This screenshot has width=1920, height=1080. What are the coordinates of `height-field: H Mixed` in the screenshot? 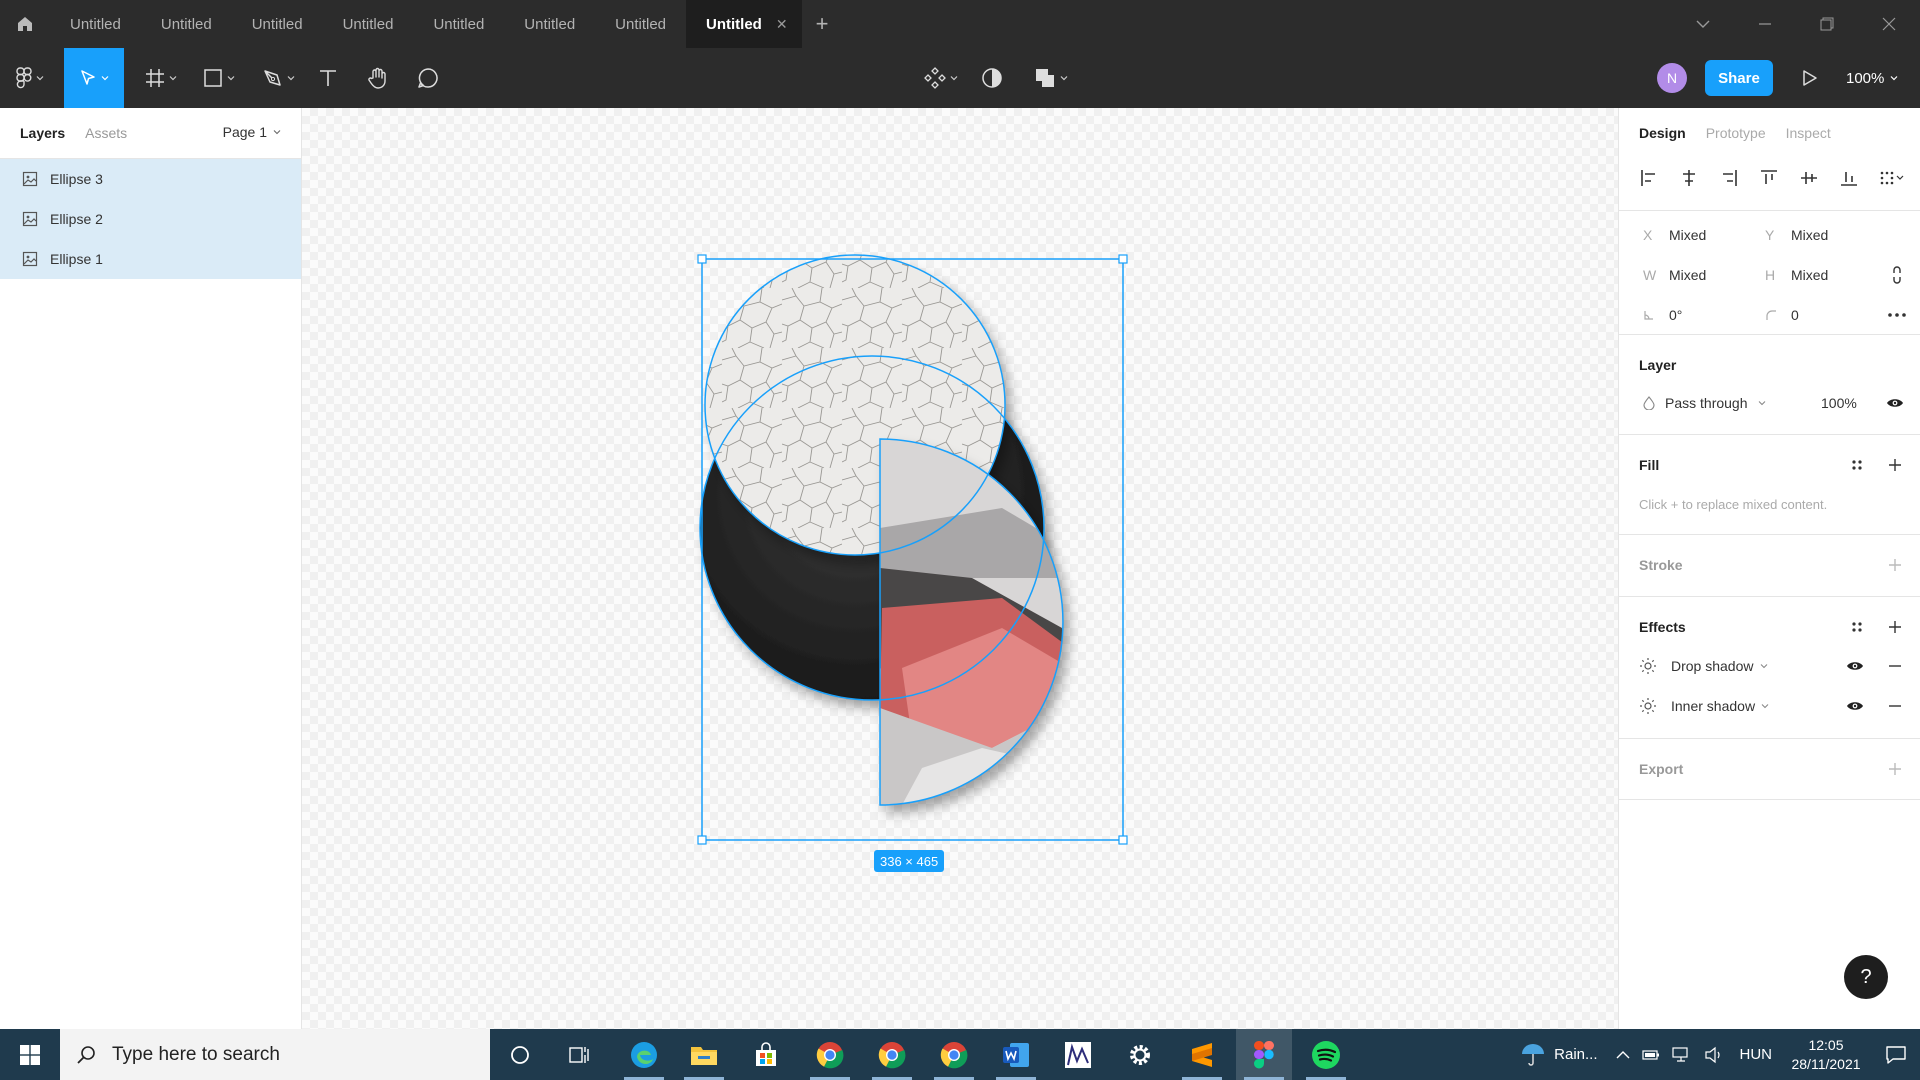 It's located at (1796, 275).